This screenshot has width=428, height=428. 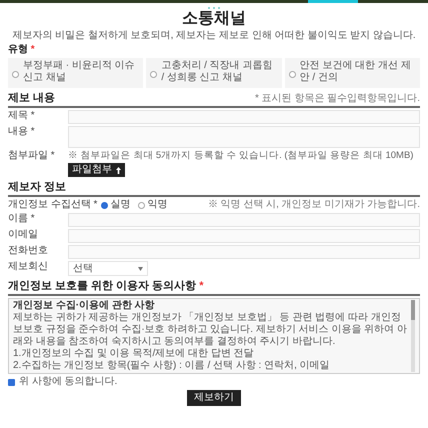 What do you see at coordinates (314, 205) in the screenshot?
I see `privacy-note: ※ 익명 선택 시, 개인정보 미기재가 가능합니다.` at bounding box center [314, 205].